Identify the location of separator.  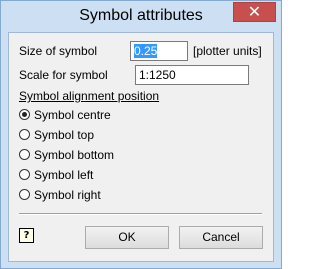
(140, 214).